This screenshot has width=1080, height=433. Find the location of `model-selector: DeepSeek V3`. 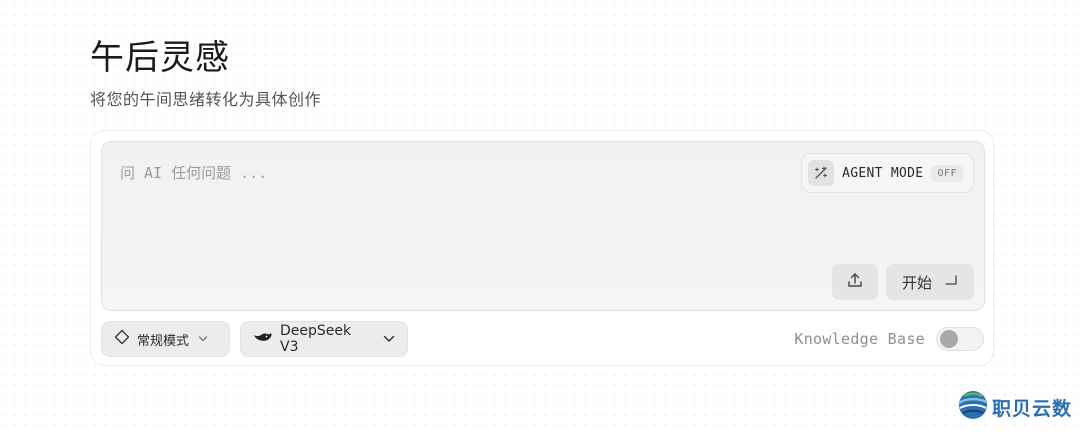

model-selector: DeepSeek V3 is located at coordinates (324, 339).